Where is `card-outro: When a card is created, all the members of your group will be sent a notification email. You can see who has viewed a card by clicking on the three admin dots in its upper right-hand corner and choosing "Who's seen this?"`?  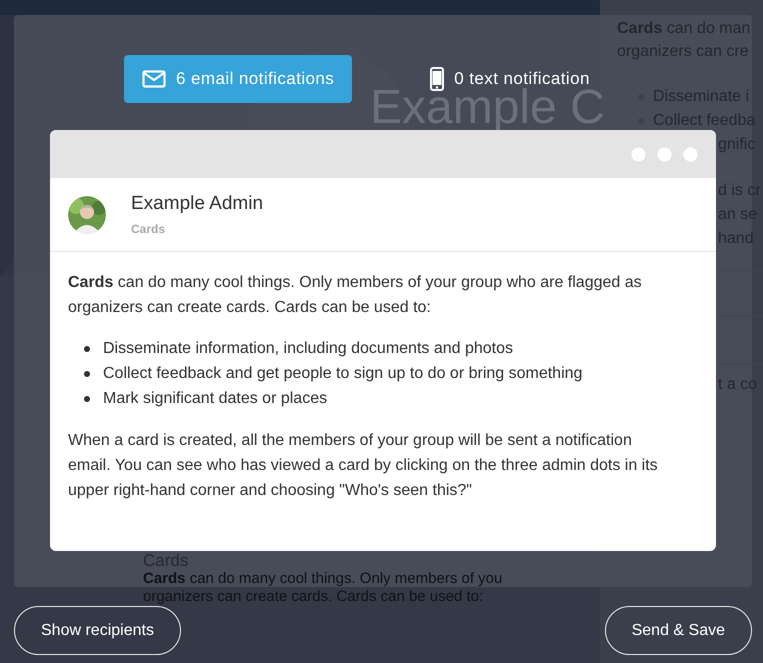 card-outro: When a card is created, all the members of your group will be sent a notification email. You can see who has viewed a card by clicking on the three admin dots in its upper right-hand corner and choosing "Who's seen this?" is located at coordinates (363, 466).